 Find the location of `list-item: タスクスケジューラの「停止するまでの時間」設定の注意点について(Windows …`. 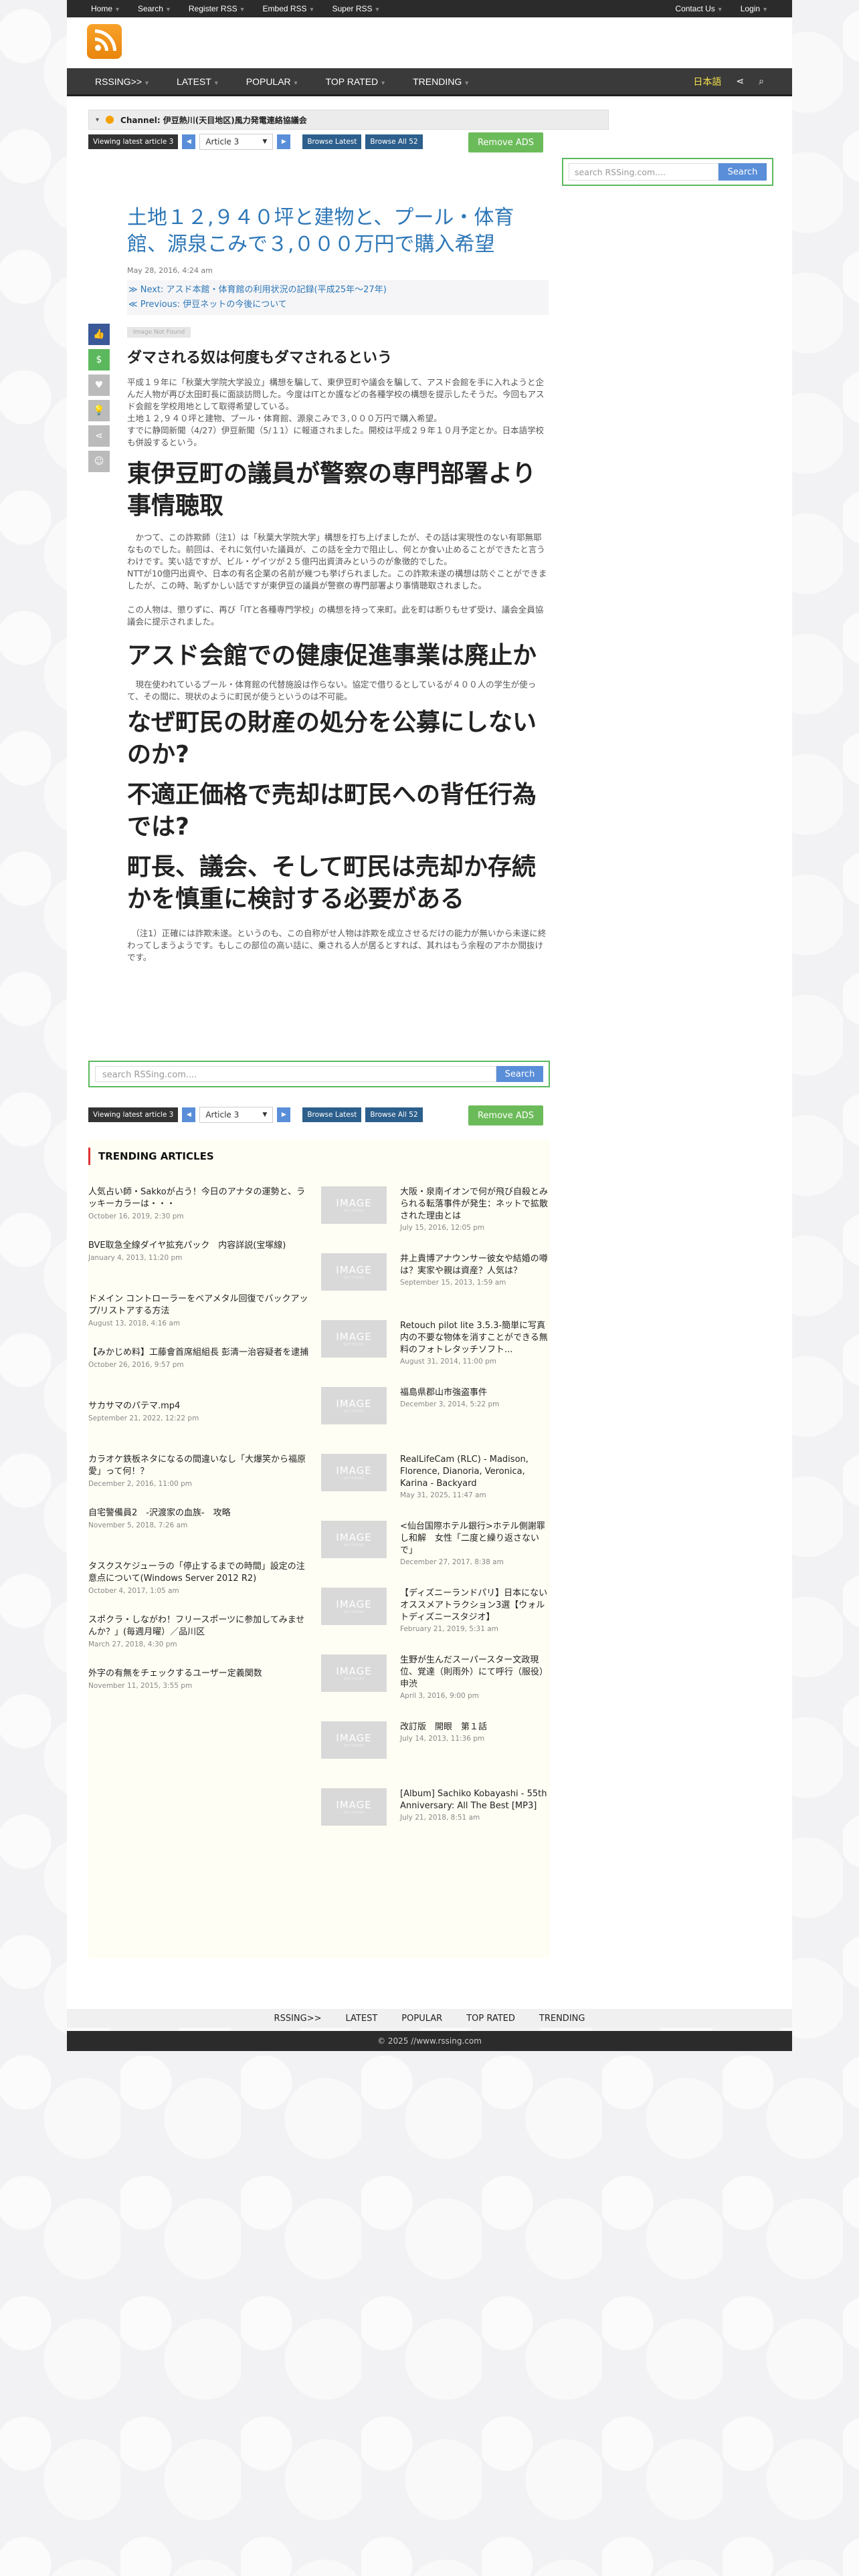

list-item: タスクスケジューラの「停止するまでの時間」設定の注意点について(Windows … is located at coordinates (198, 1587).